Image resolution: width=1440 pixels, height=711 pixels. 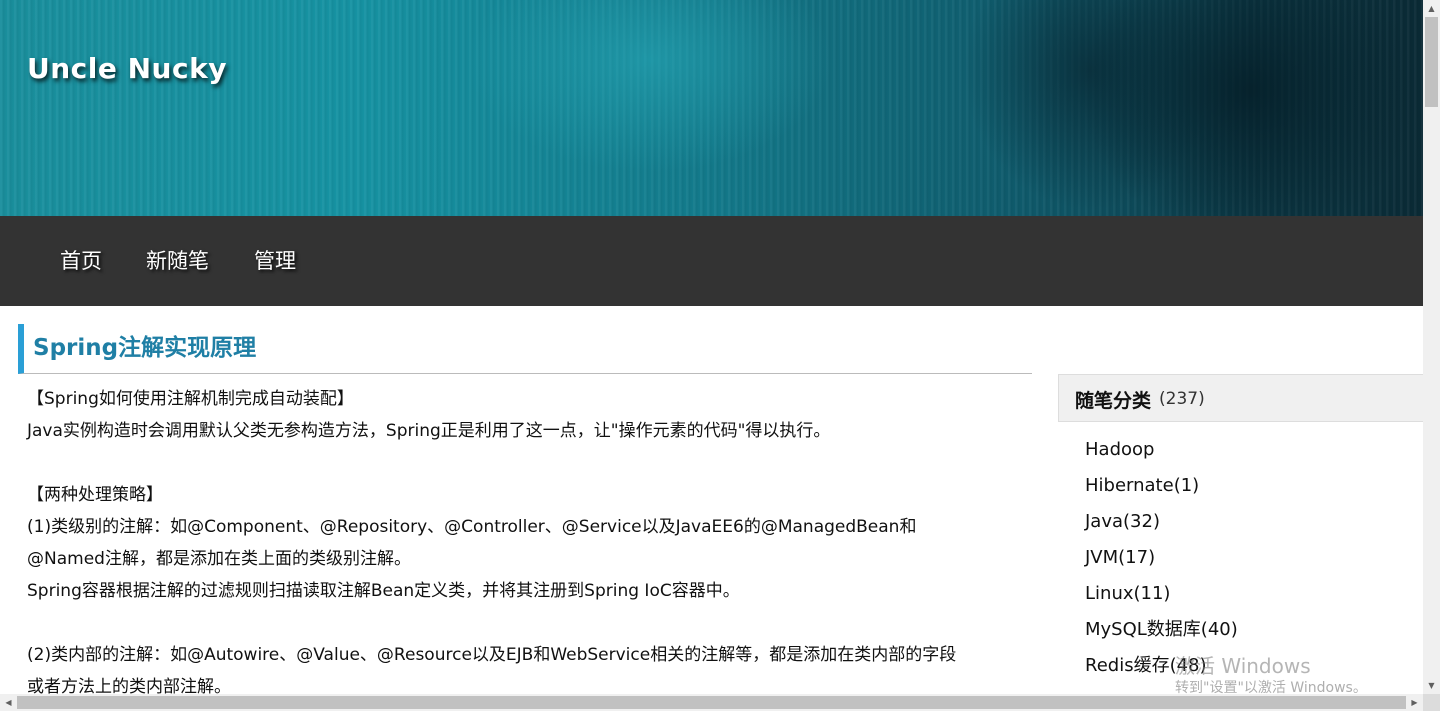 I want to click on category-item: Hibernate(1), so click(x=1161, y=490).